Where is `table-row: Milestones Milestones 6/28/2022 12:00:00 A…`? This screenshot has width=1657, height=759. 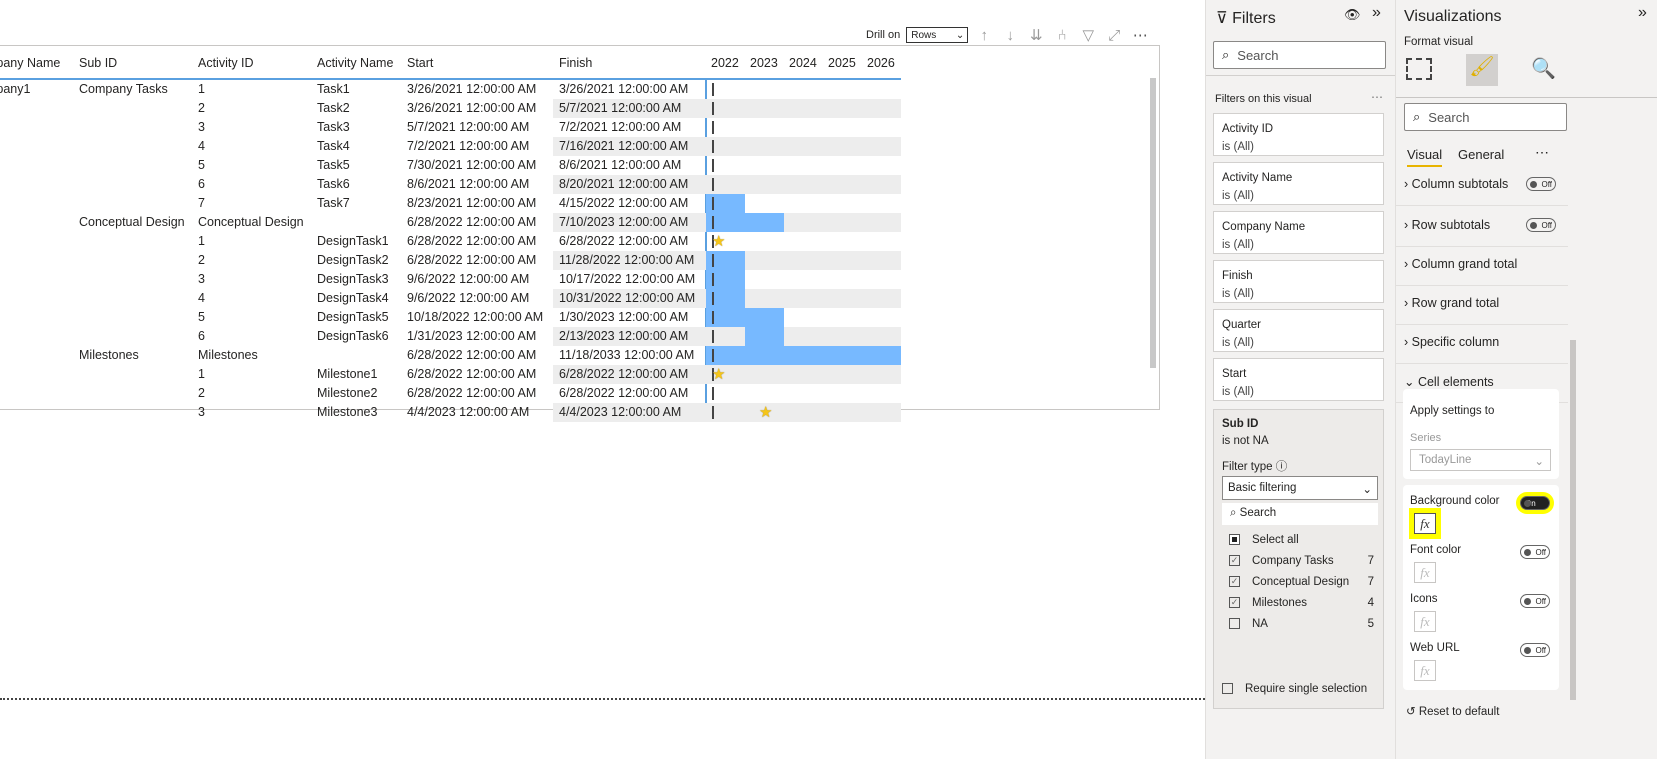 table-row: Milestones Milestones 6/28/2022 12:00:00 A… is located at coordinates (450, 355).